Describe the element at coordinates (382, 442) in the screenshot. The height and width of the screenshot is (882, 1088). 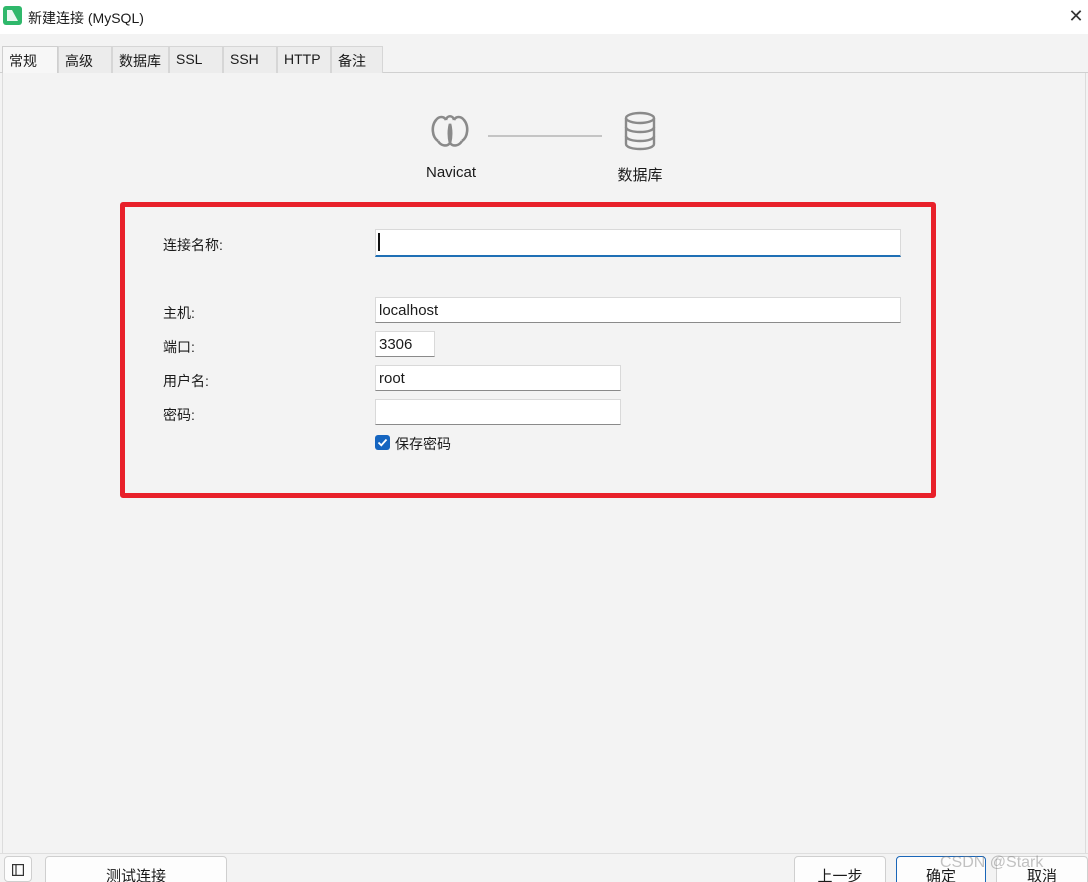
I see `save-password-checkbox` at that location.